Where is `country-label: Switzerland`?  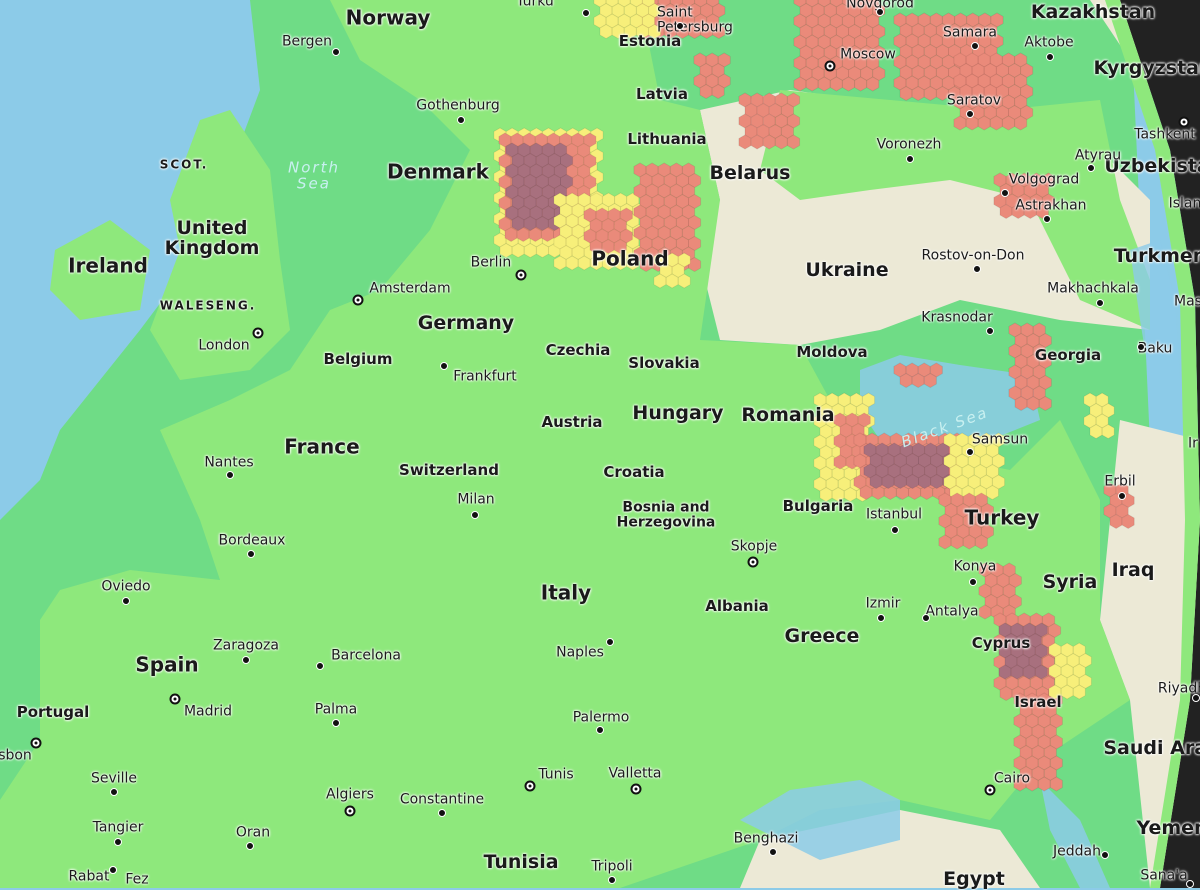
country-label: Switzerland is located at coordinates (449, 470).